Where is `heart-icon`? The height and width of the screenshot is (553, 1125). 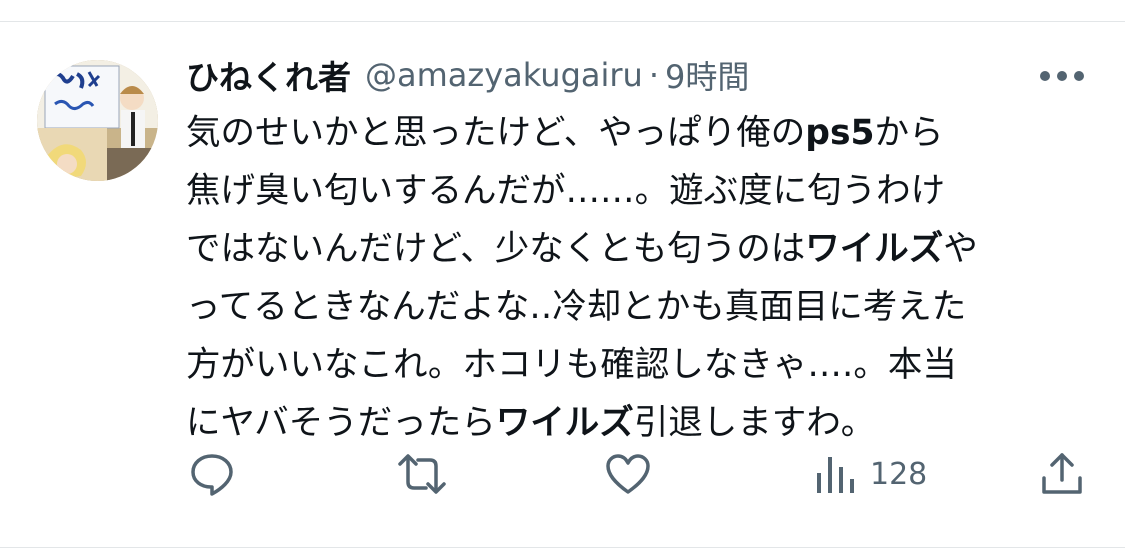 heart-icon is located at coordinates (628, 474).